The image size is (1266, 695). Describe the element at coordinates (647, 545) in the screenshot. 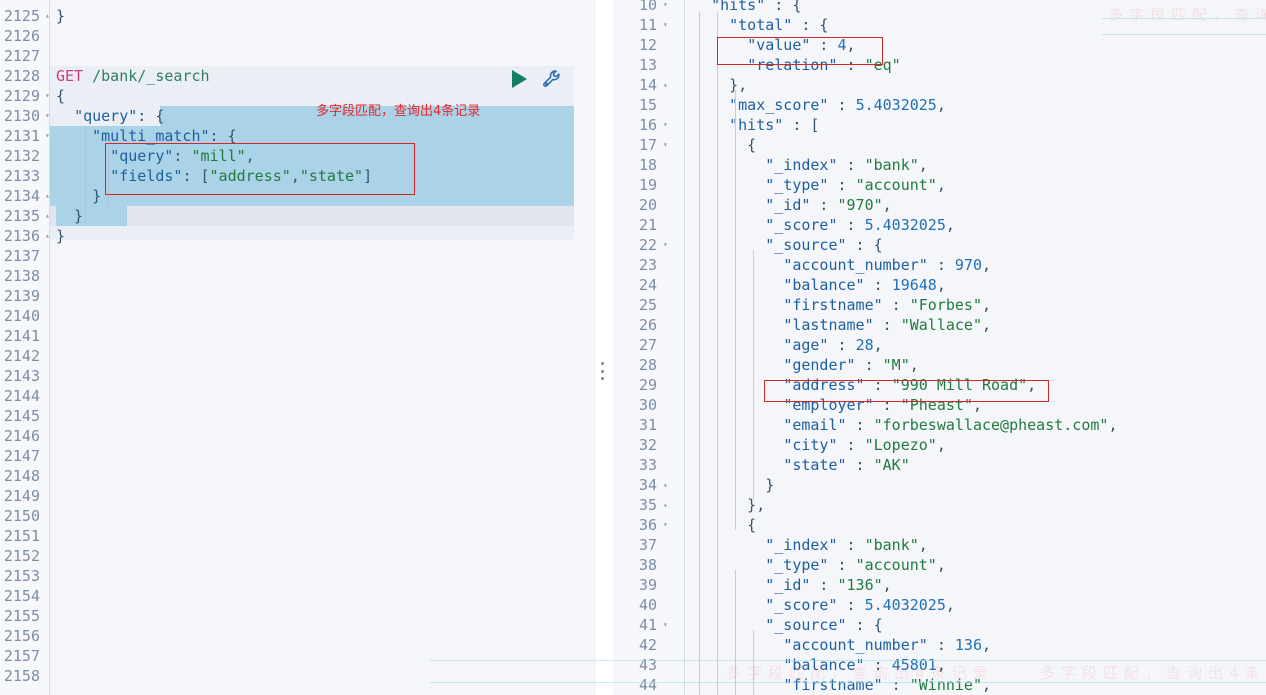

I see `line-number: 37` at that location.